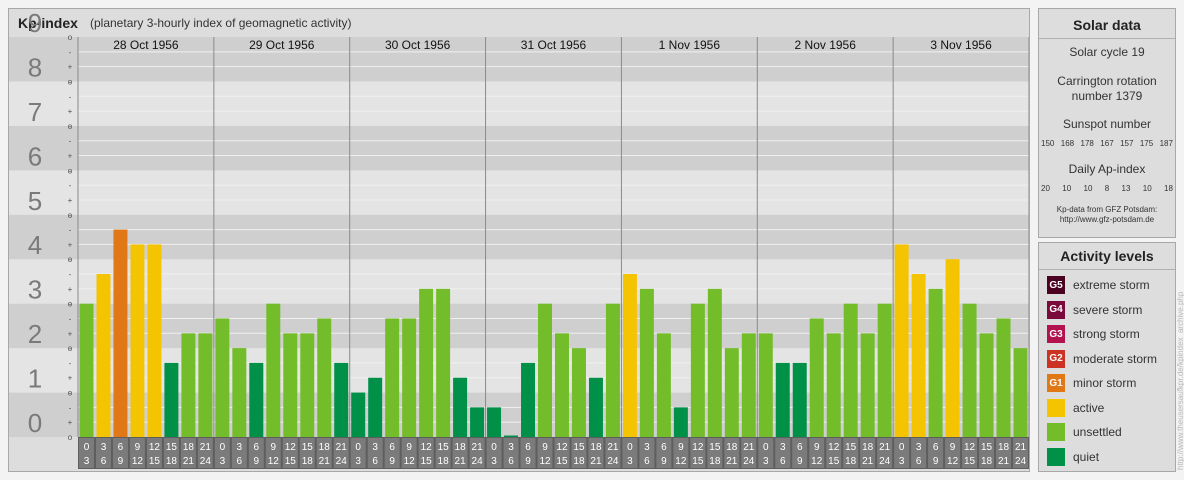 This screenshot has height=480, width=1184. I want to click on value-cell: 168, so click(1067, 143).